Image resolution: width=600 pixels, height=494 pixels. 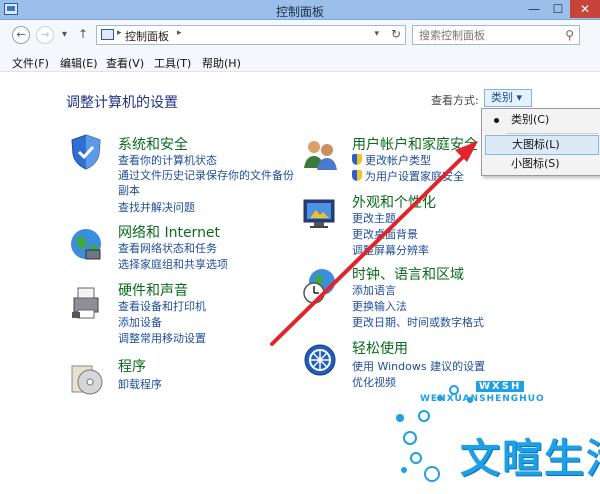 I want to click on menu-divider, so click(x=552, y=133).